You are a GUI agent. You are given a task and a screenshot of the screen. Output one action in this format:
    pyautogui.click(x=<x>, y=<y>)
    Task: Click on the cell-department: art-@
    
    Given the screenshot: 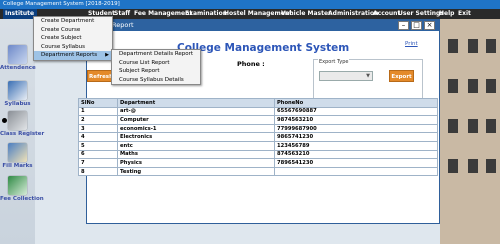 What is the action you would take?
    pyautogui.click(x=196, y=111)
    